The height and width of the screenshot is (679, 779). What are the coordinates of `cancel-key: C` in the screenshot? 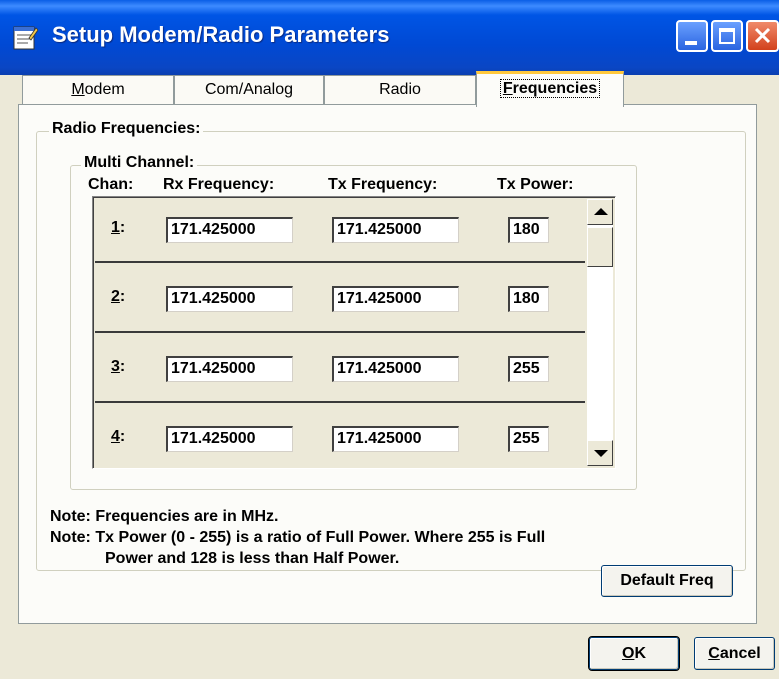 It's located at (714, 653).